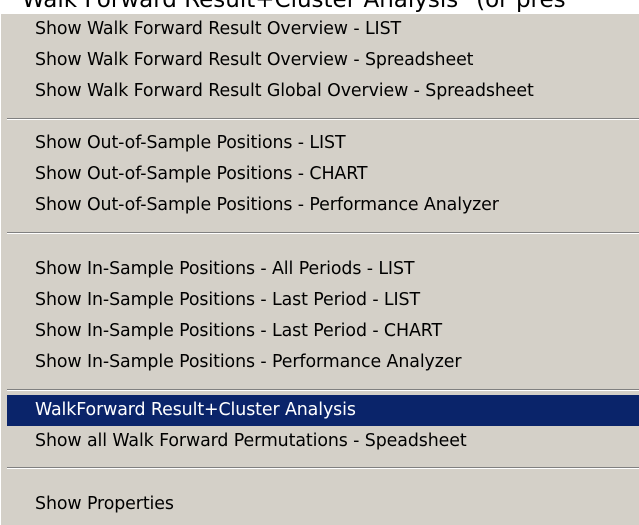 This screenshot has height=525, width=639. What do you see at coordinates (323, 410) in the screenshot?
I see `menu-item-walkforward-result-cluster-analysis: WalkForward Result+Cluster Analysis` at bounding box center [323, 410].